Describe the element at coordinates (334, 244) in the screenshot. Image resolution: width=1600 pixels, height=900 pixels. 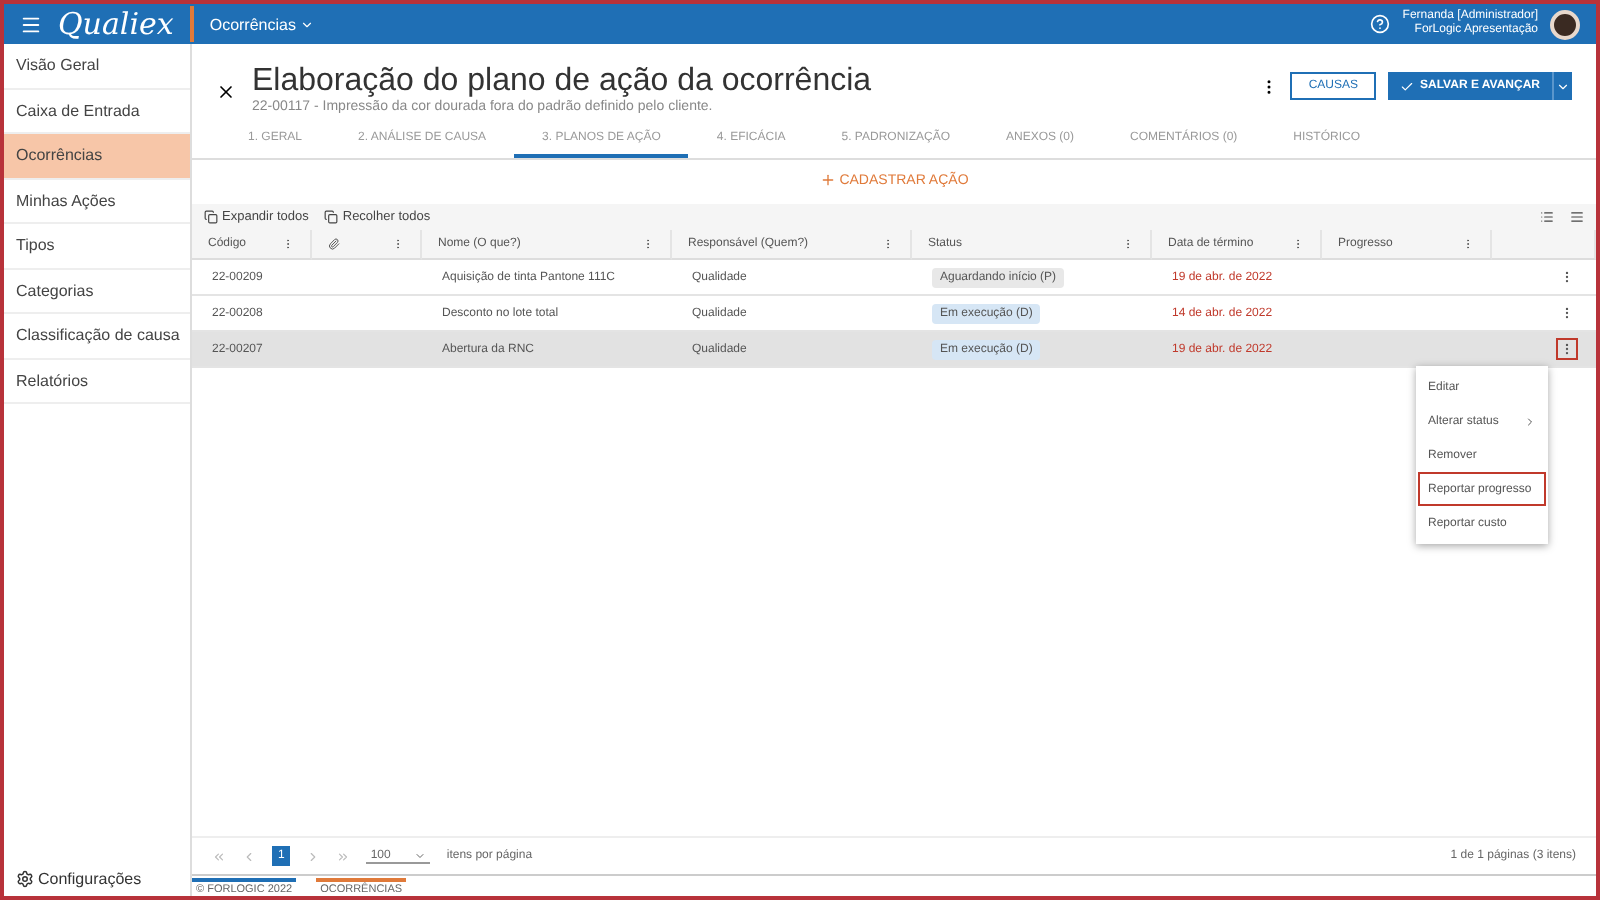
I see `attachment-icon` at that location.